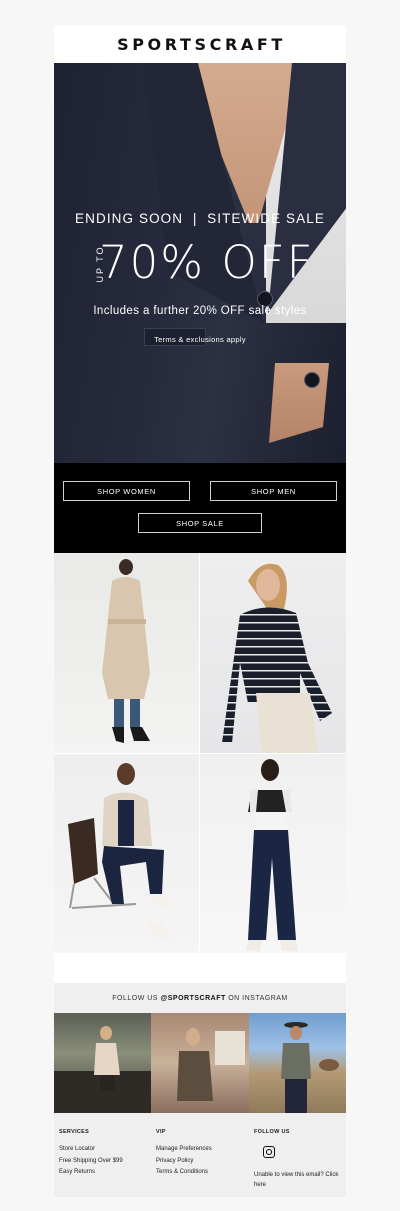 The height and width of the screenshot is (1211, 400). Describe the element at coordinates (91, 1149) in the screenshot. I see `store-locator-link: Store Locator` at that location.